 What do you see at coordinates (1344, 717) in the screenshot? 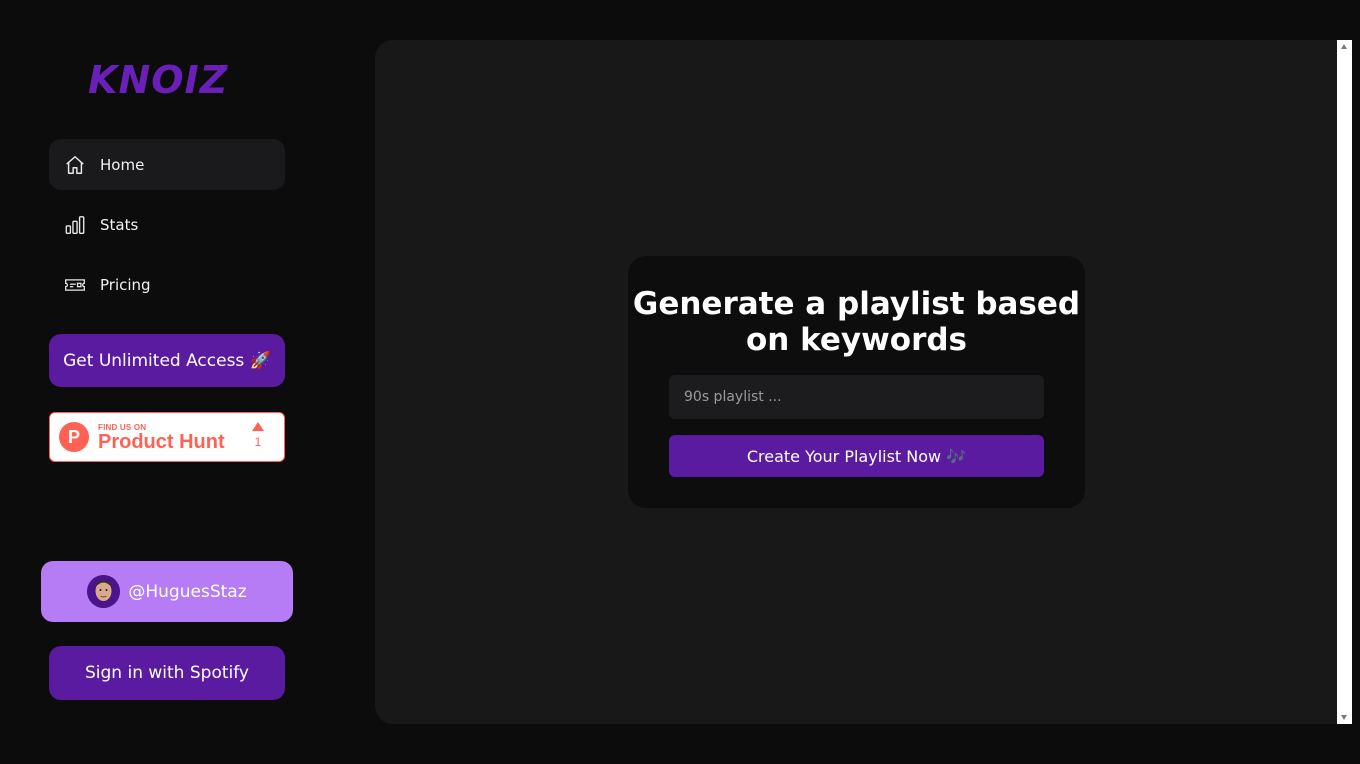
I see `scroll-down-arrow-icon` at bounding box center [1344, 717].